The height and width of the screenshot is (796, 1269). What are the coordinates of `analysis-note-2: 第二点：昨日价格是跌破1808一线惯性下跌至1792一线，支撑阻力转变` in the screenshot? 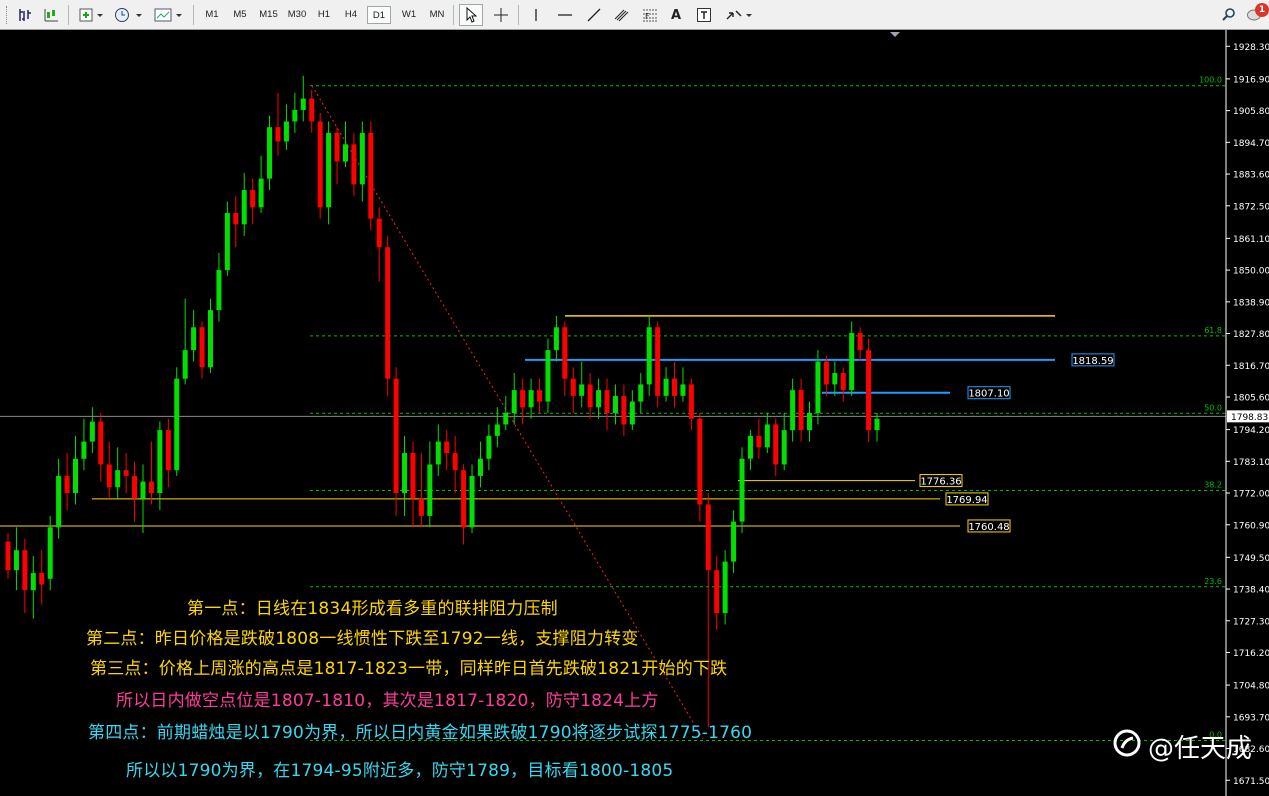 It's located at (362, 639).